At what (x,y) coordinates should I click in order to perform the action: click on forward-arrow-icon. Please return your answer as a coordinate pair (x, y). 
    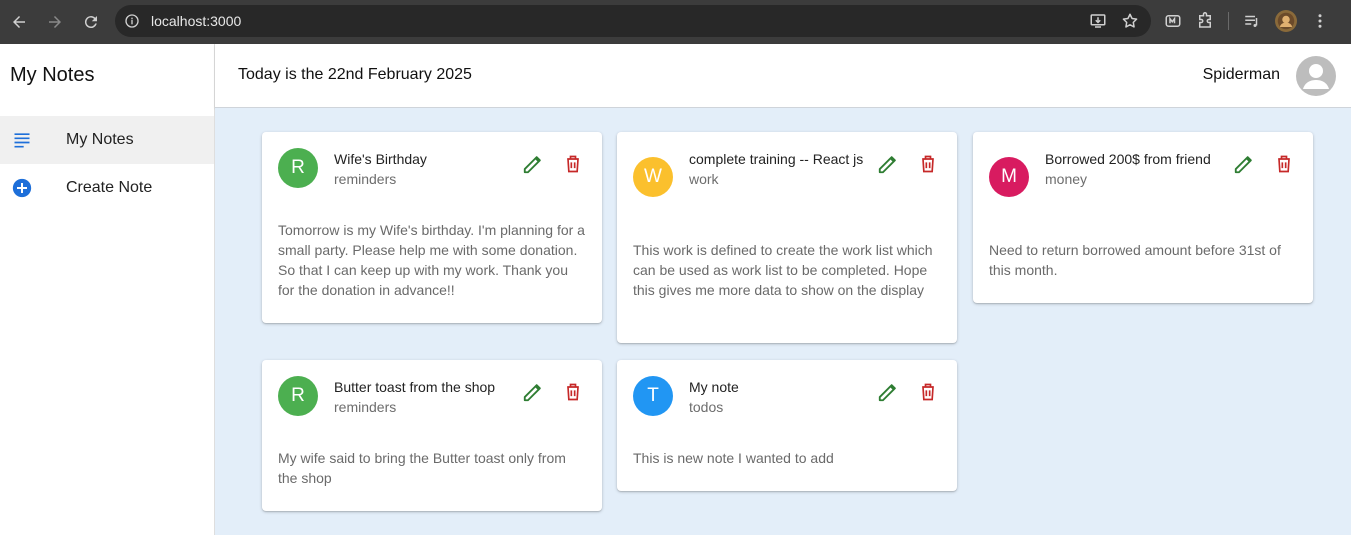
    Looking at the image, I should click on (55, 22).